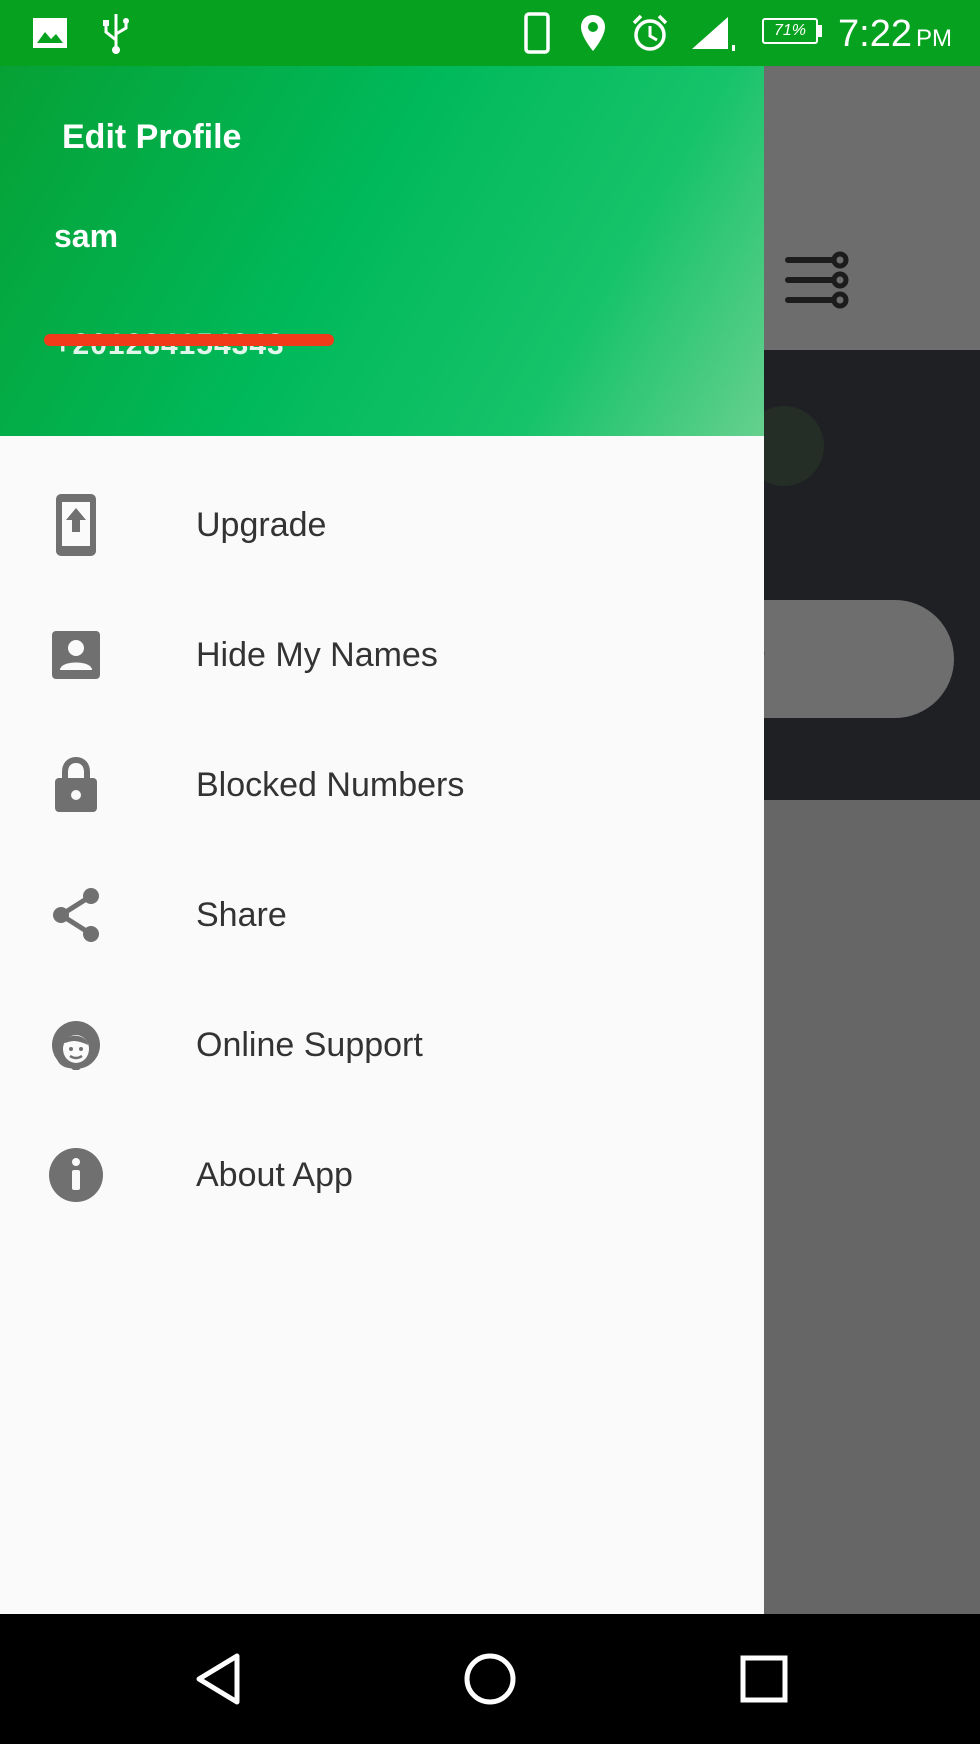 The height and width of the screenshot is (1744, 980). What do you see at coordinates (842, 575) in the screenshot?
I see `background-panel: r` at bounding box center [842, 575].